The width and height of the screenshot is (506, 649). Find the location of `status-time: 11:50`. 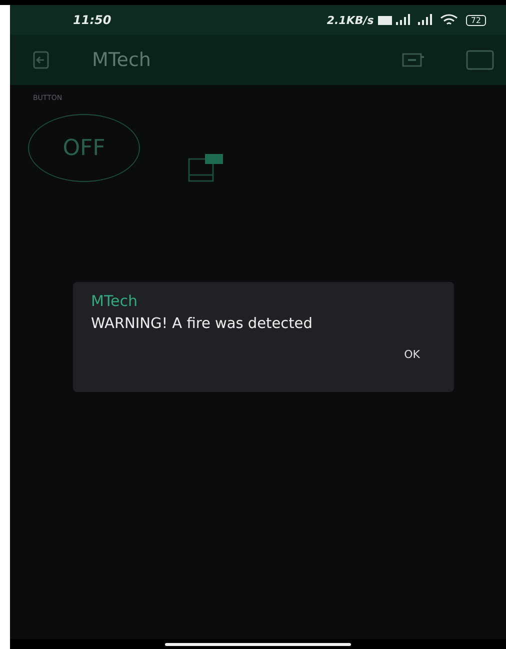

status-time: 11:50 is located at coordinates (92, 20).